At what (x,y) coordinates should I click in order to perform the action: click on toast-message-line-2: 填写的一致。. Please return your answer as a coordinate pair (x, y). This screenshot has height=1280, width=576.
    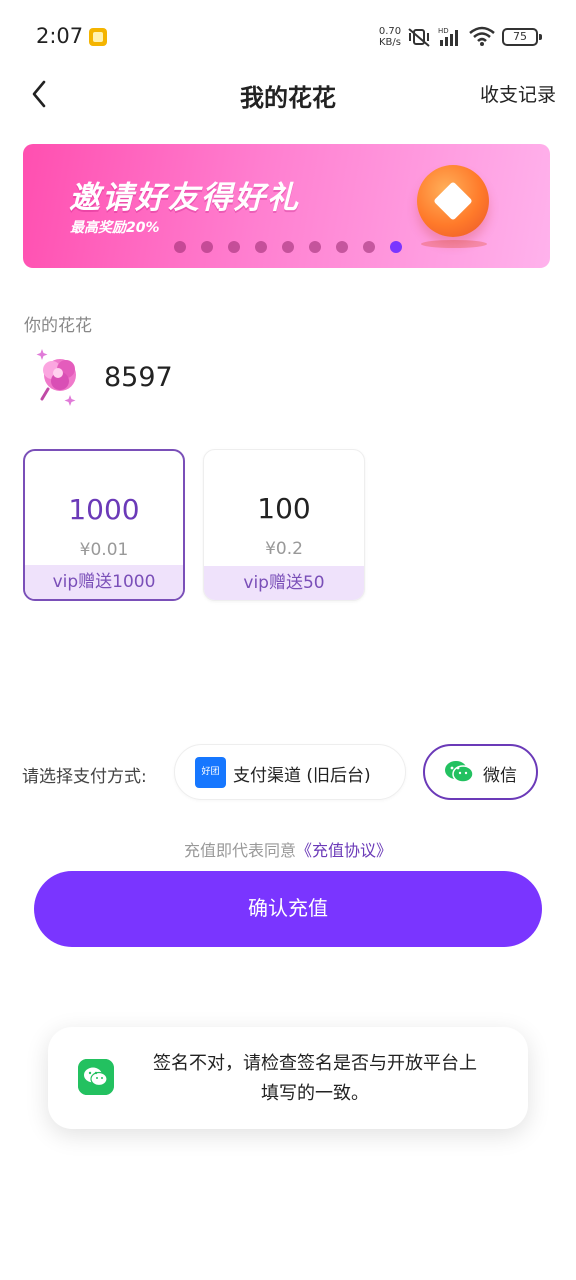
    Looking at the image, I should click on (315, 1093).